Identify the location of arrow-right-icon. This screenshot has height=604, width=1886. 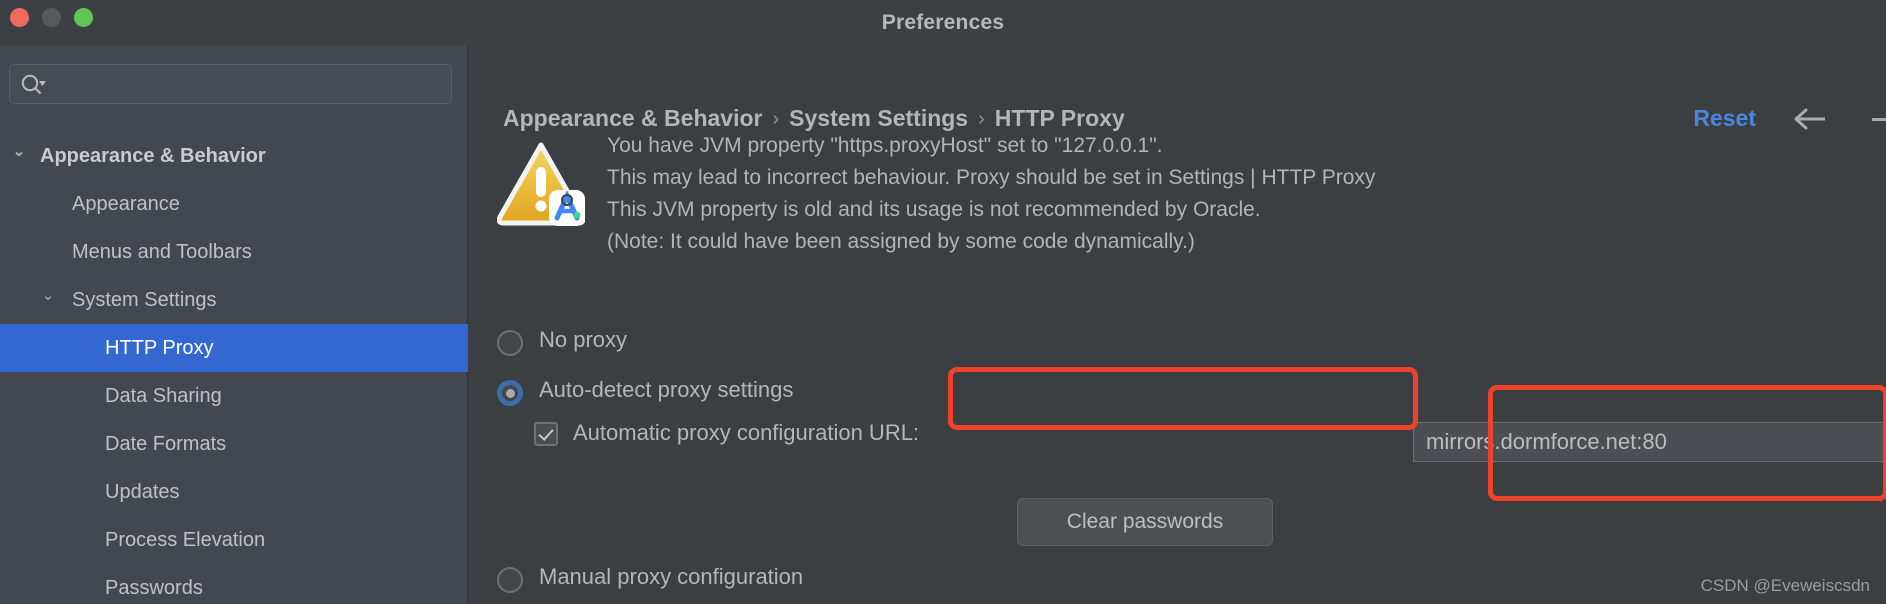
(1879, 119).